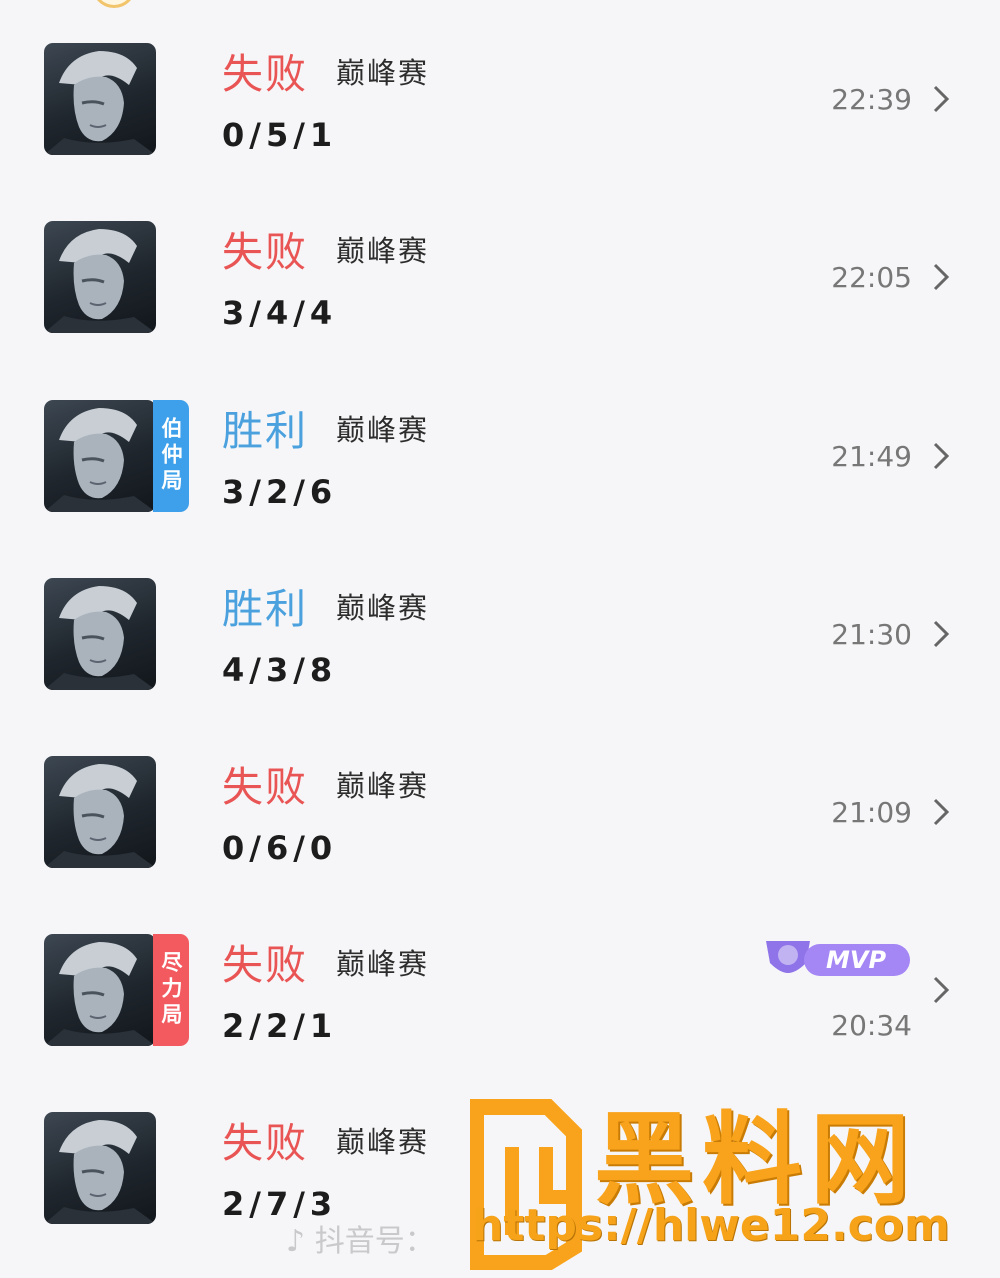  Describe the element at coordinates (871, 456) in the screenshot. I see `match-time: 21:49` at that location.